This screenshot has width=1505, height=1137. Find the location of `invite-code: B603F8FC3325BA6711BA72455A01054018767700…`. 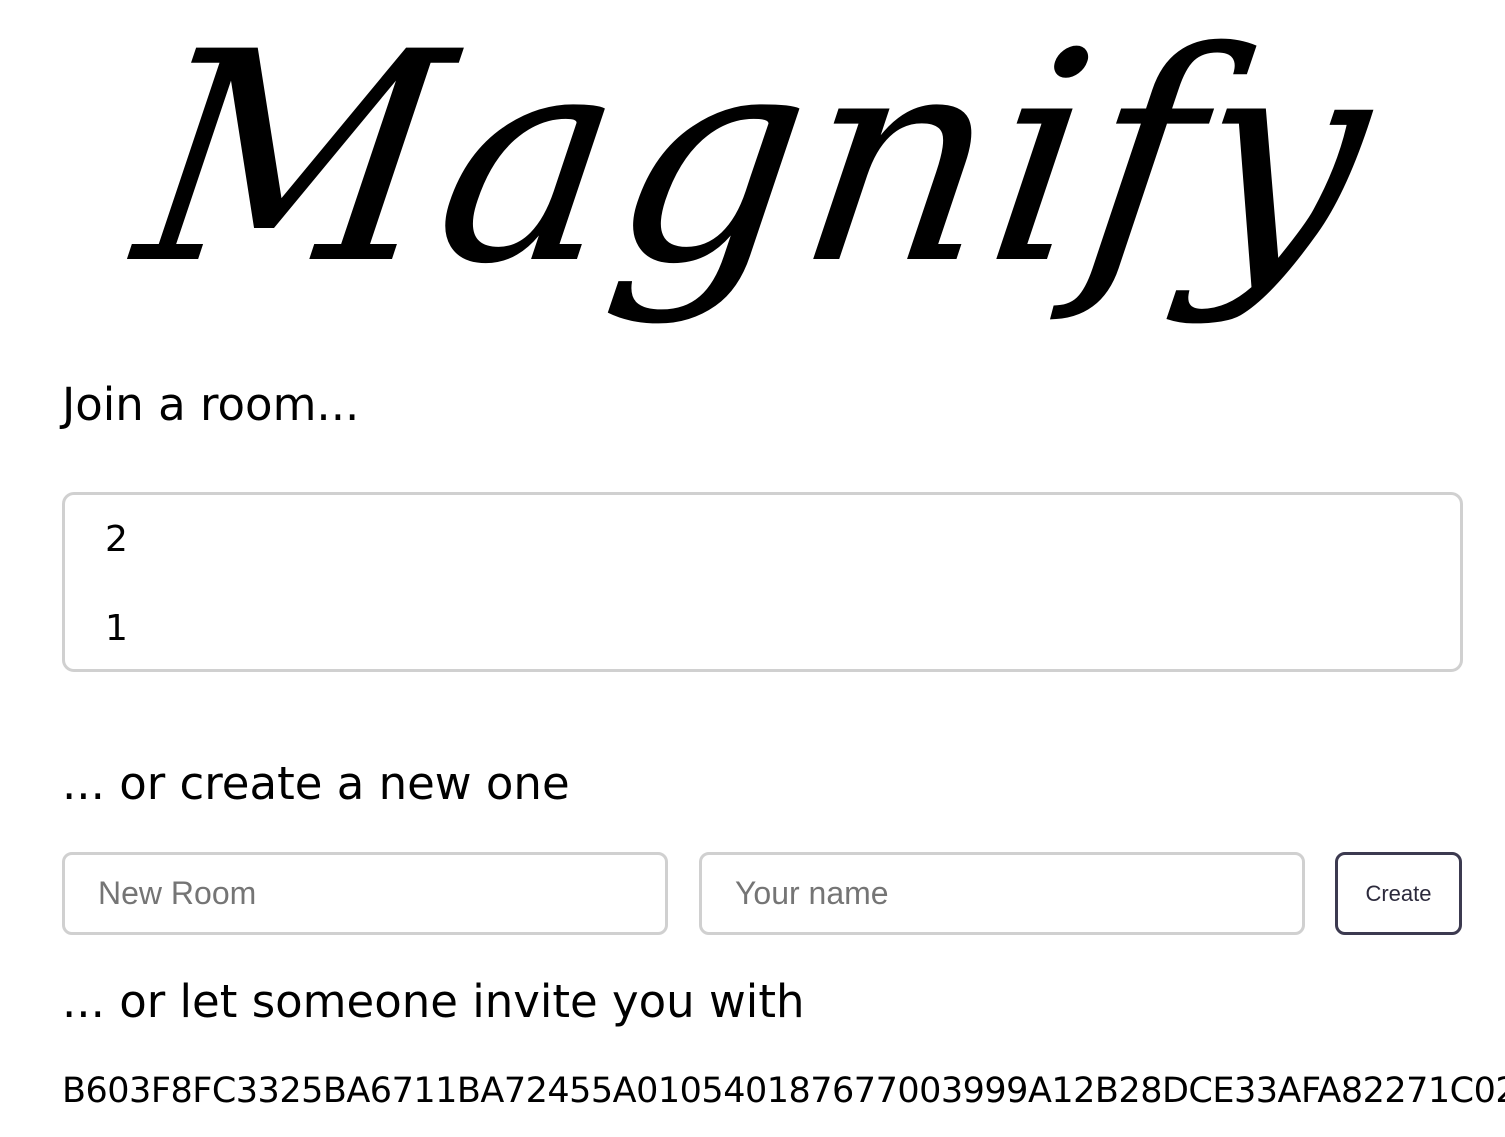

invite-code: B603F8FC3325BA6711BA72455A01054018767700… is located at coordinates (783, 1091).